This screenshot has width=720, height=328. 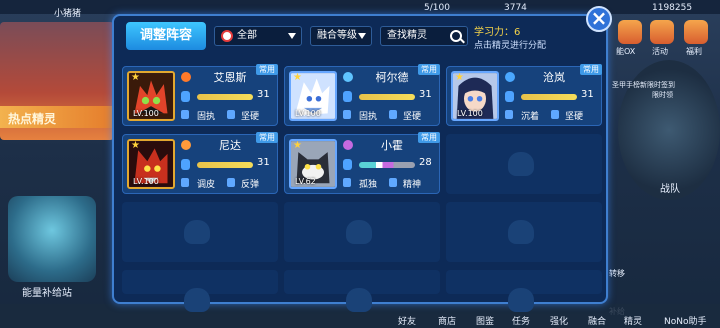 What do you see at coordinates (227, 36) in the screenshot?
I see `all-filter-icon` at bounding box center [227, 36].